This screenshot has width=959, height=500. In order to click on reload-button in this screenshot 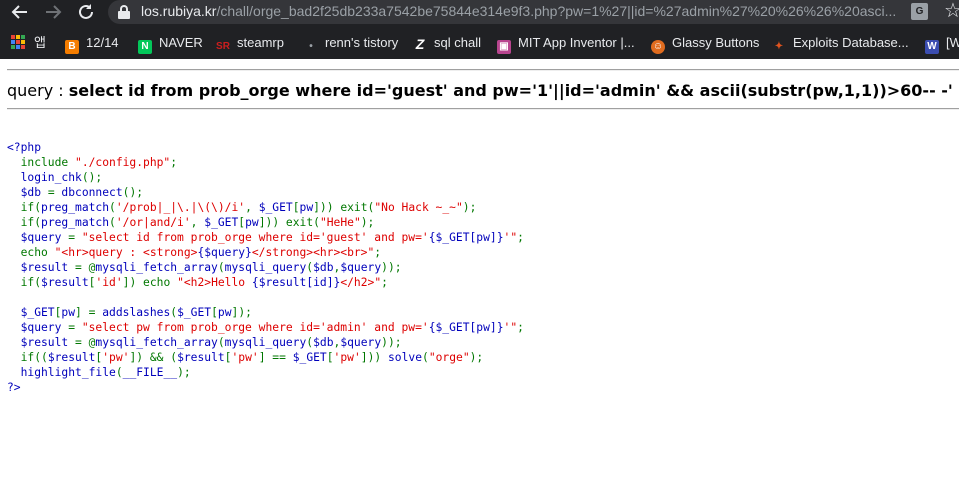, I will do `click(86, 12)`.